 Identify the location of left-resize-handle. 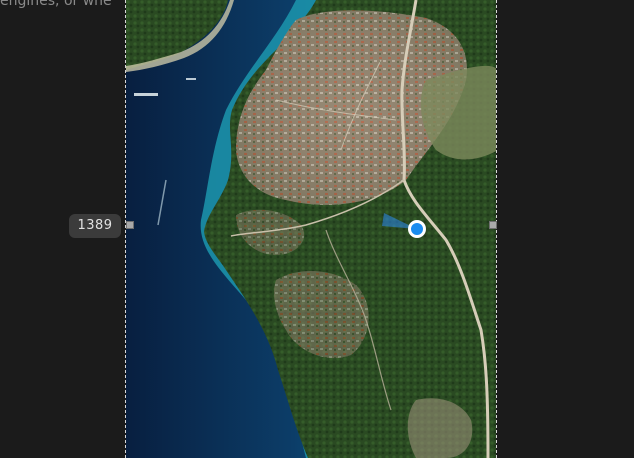
(130, 225).